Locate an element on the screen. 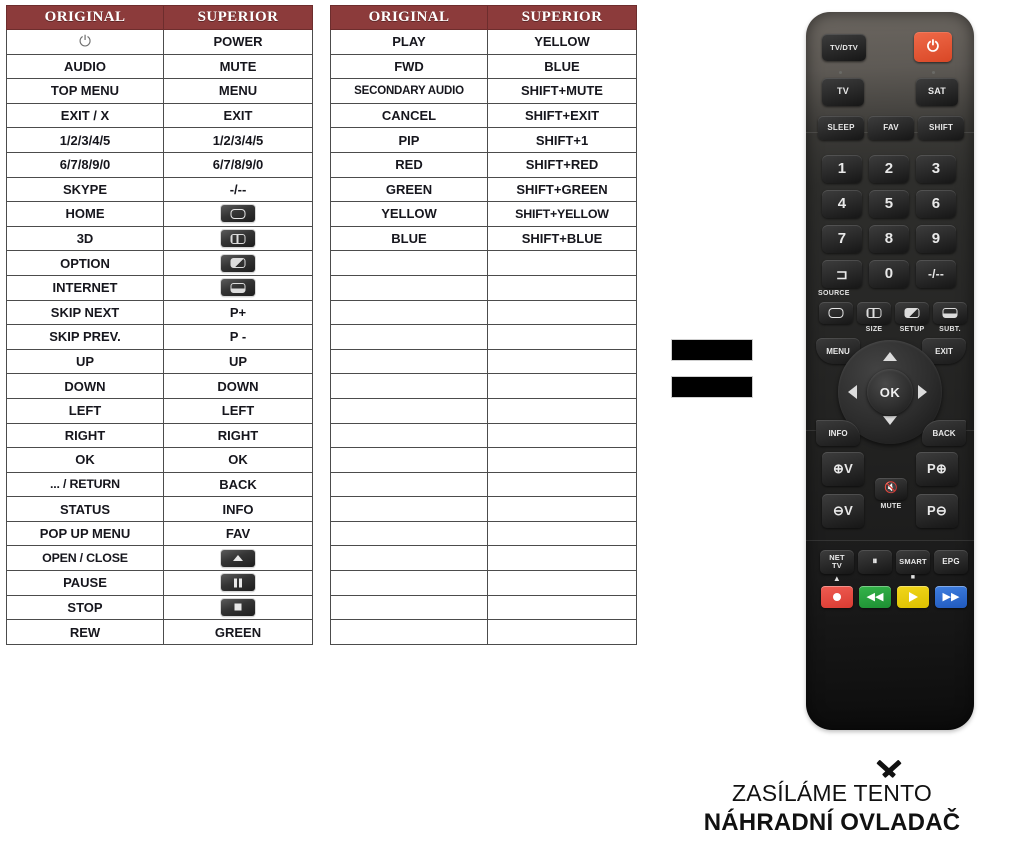  remote-button-6: 6 is located at coordinates (936, 204).